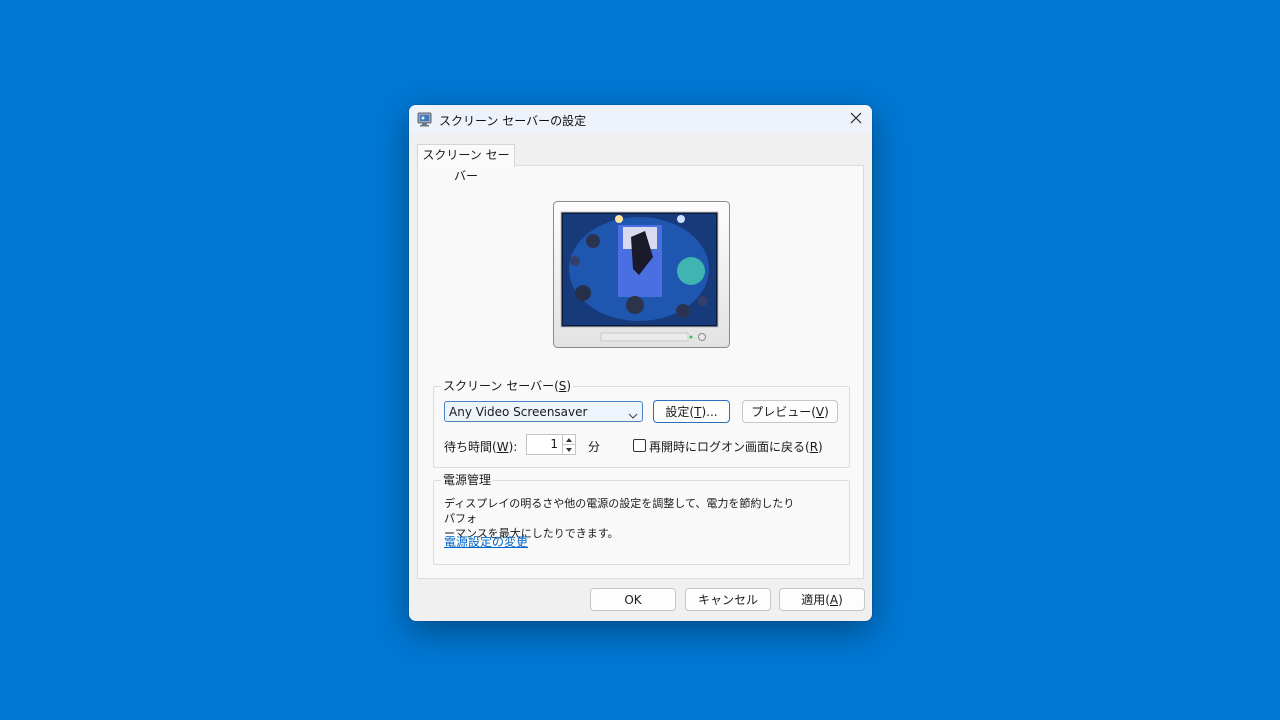 The height and width of the screenshot is (720, 1280). Describe the element at coordinates (822, 599) in the screenshot. I see `apply-button: 適用(A)` at that location.